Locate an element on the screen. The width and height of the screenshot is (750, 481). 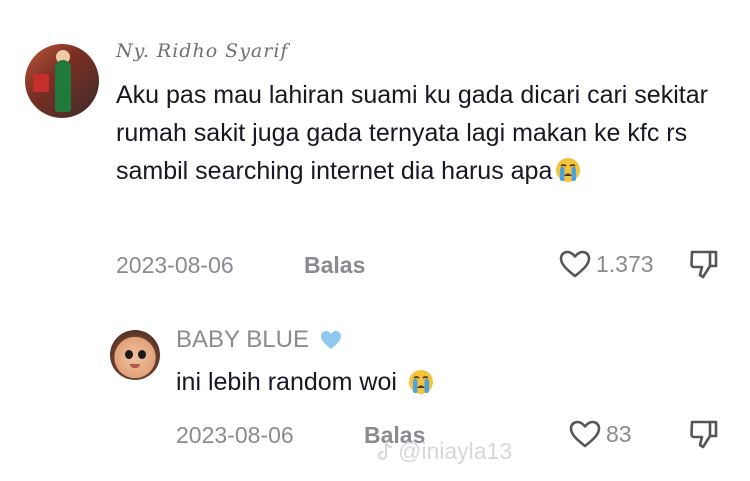
blue-heart-icon is located at coordinates (330, 340).